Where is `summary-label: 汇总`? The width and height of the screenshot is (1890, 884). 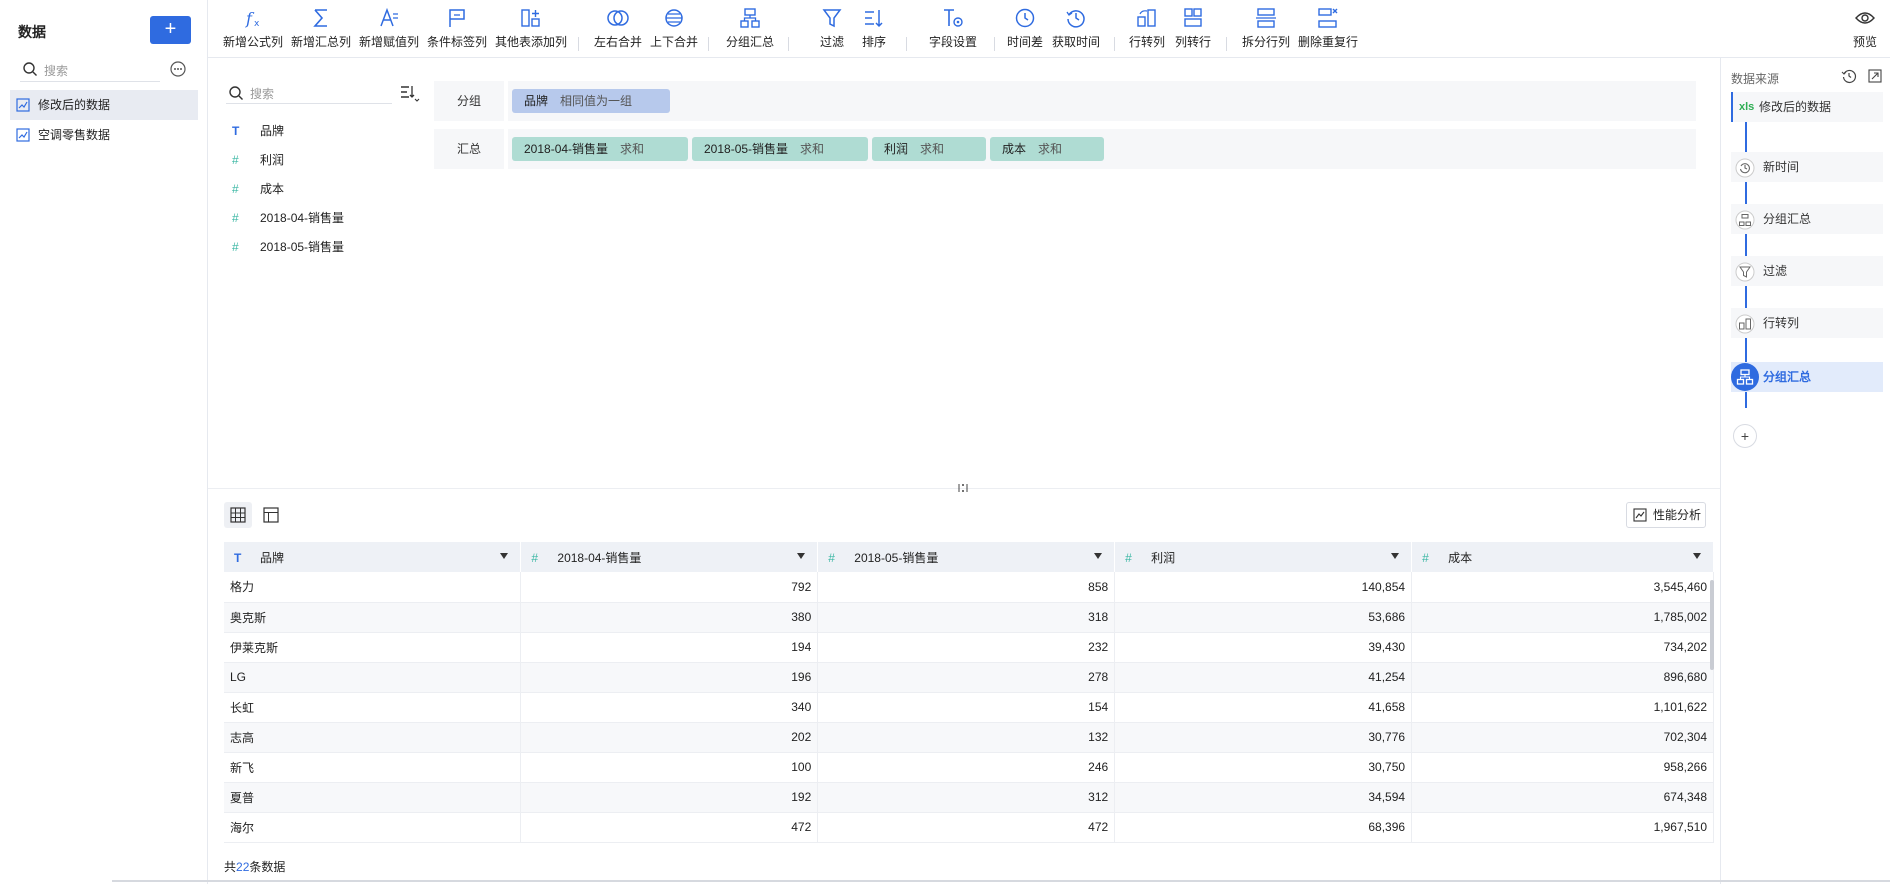 summary-label: 汇总 is located at coordinates (468, 149).